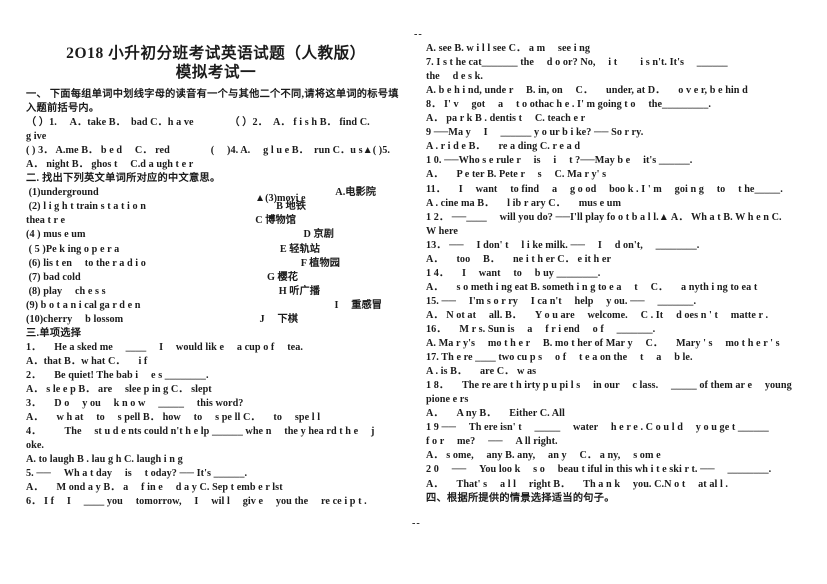  I want to click on match-english: (6) lis t en to the r a d i o, so click(86, 263).